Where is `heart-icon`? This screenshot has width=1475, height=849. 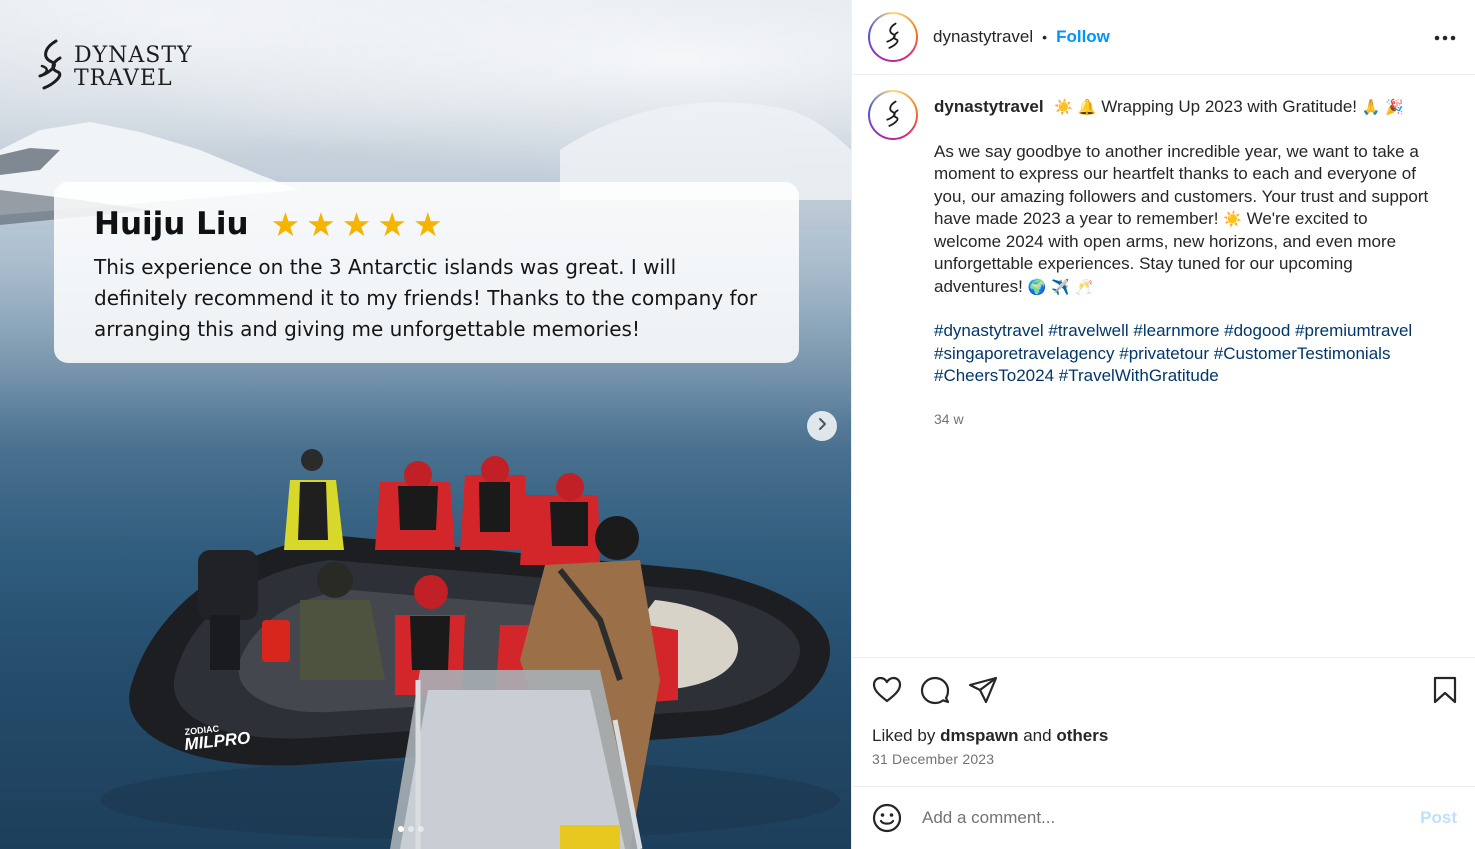 heart-icon is located at coordinates (887, 690).